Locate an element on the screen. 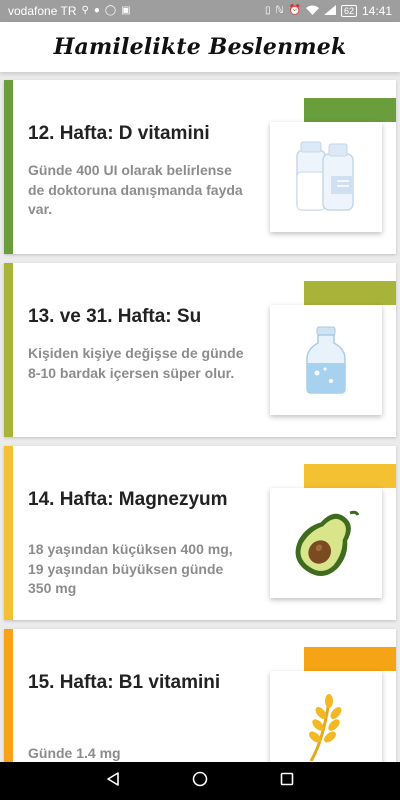  image-icon: ▣ is located at coordinates (126, 10).